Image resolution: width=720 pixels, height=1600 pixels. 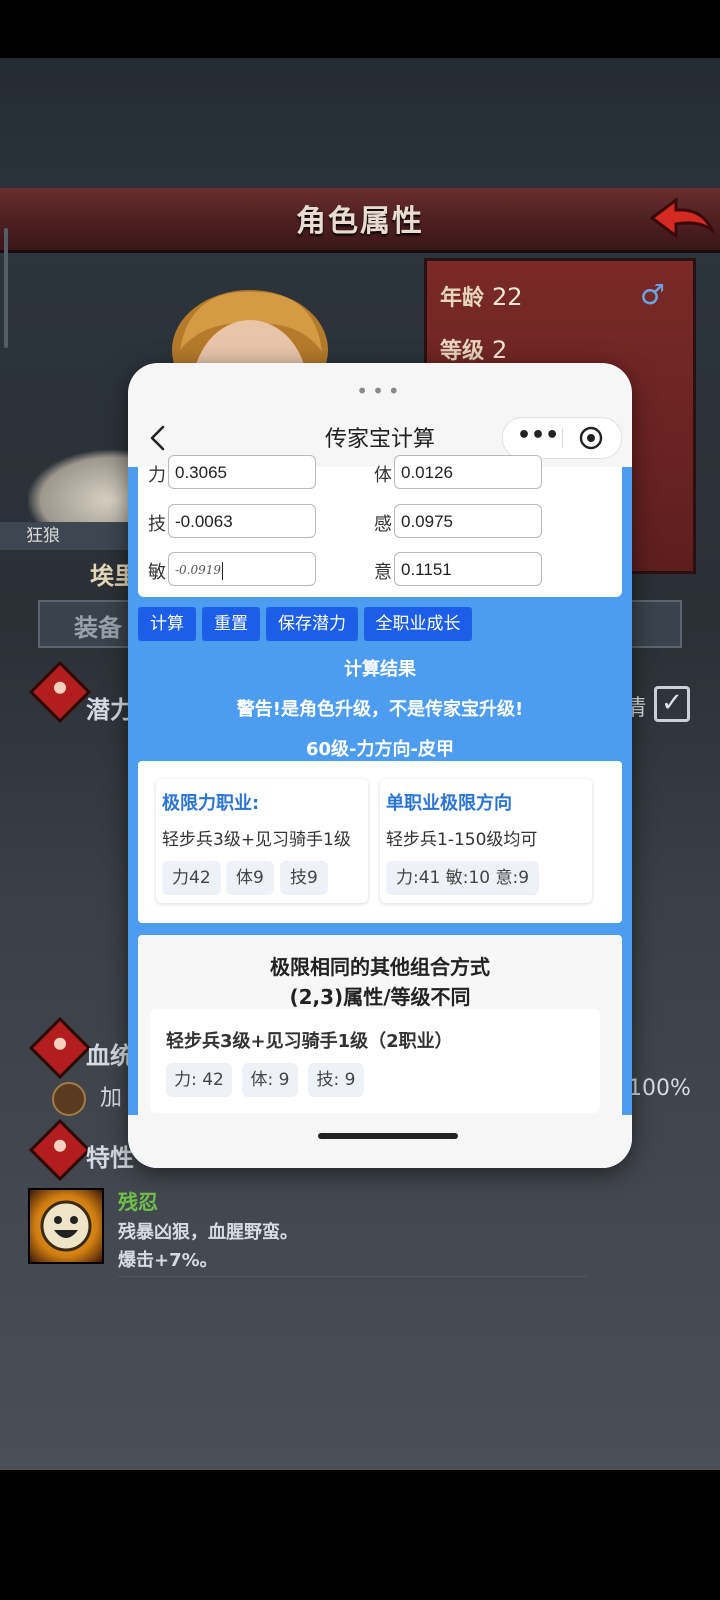 What do you see at coordinates (463, 878) in the screenshot?
I see `stat-chip: 力:41 敏:10 意:9` at bounding box center [463, 878].